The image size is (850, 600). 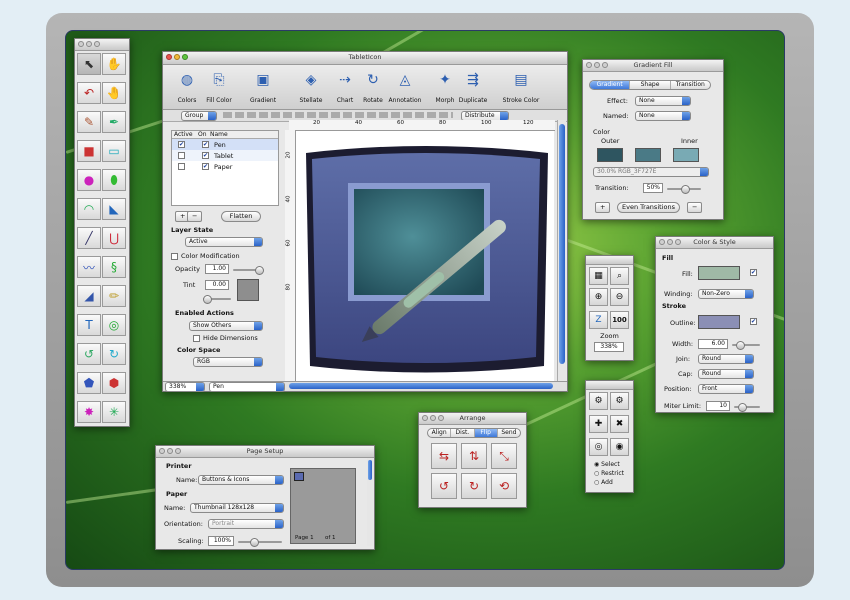 I want to click on width-slider, so click(x=746, y=345).